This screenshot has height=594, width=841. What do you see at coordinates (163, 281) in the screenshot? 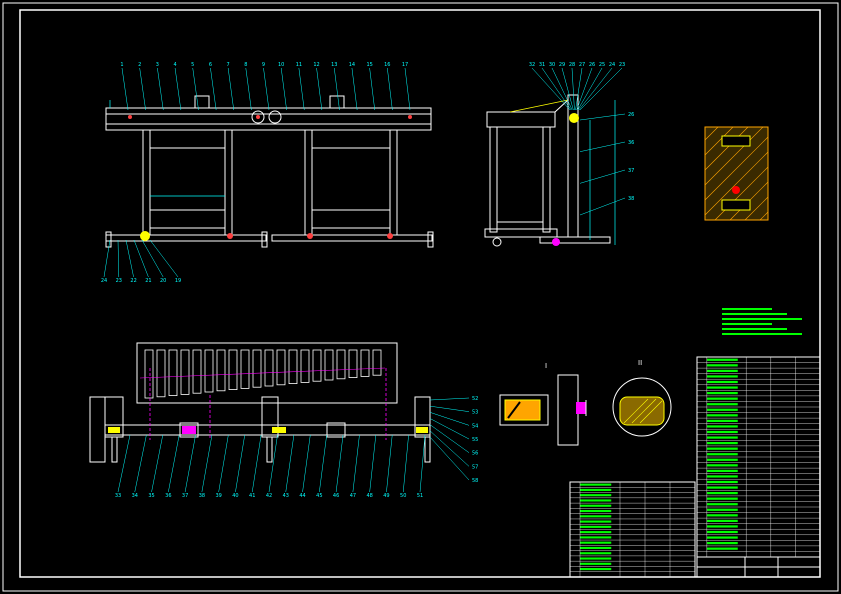
I see `callout-label: 20` at bounding box center [163, 281].